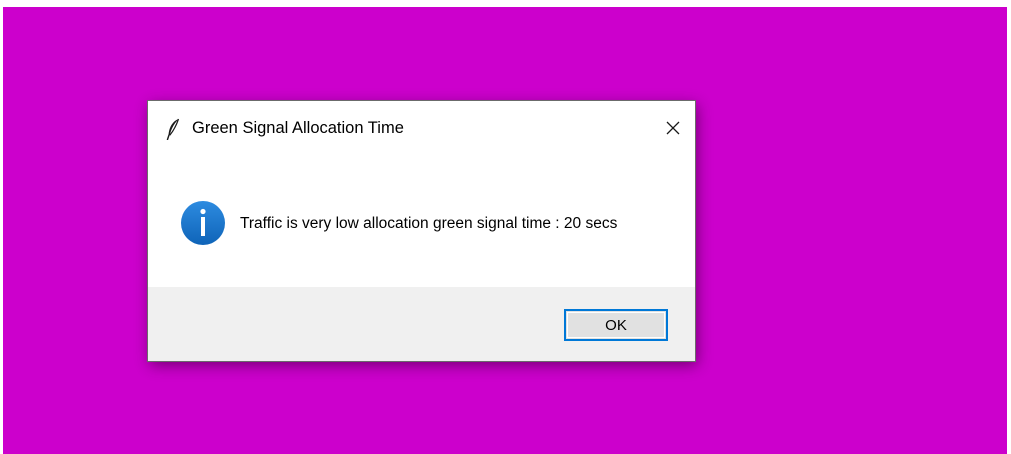 The image size is (1011, 454). I want to click on close-button, so click(673, 128).